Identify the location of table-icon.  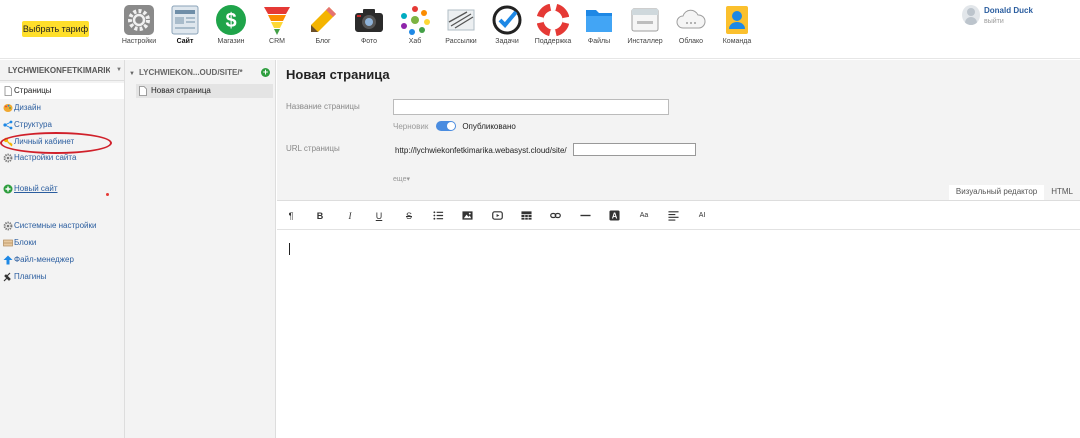
(526, 215).